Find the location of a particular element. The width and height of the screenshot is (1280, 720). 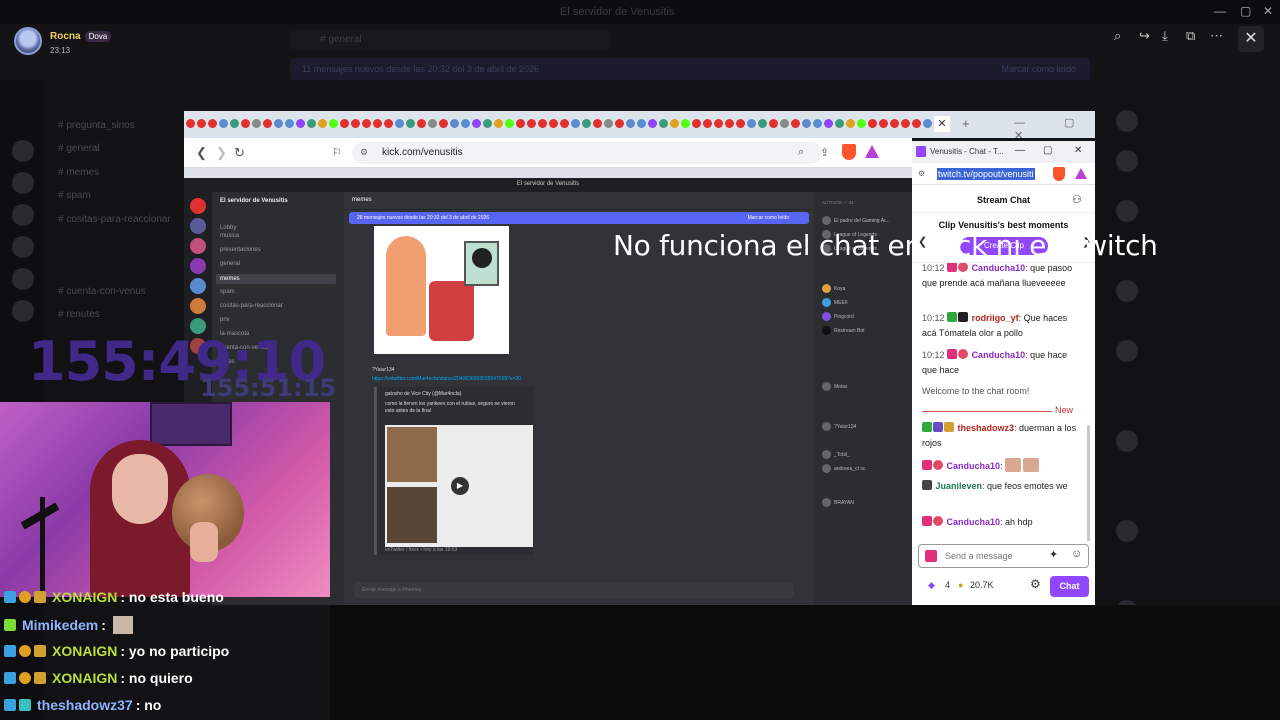

twitch-url: twitch.tv/popout/venusiti is located at coordinates (986, 174).